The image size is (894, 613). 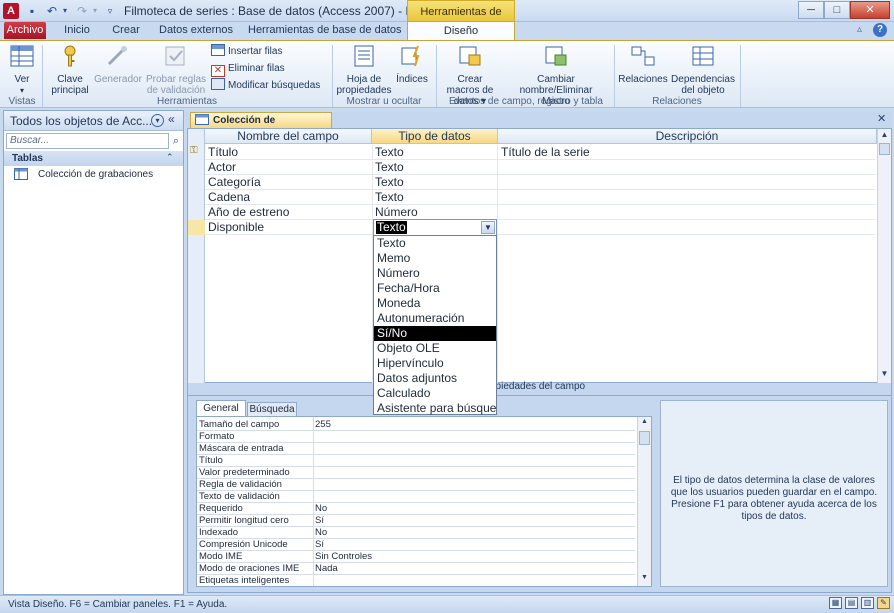 I want to click on field-name-cell: Actor, so click(x=221, y=167).